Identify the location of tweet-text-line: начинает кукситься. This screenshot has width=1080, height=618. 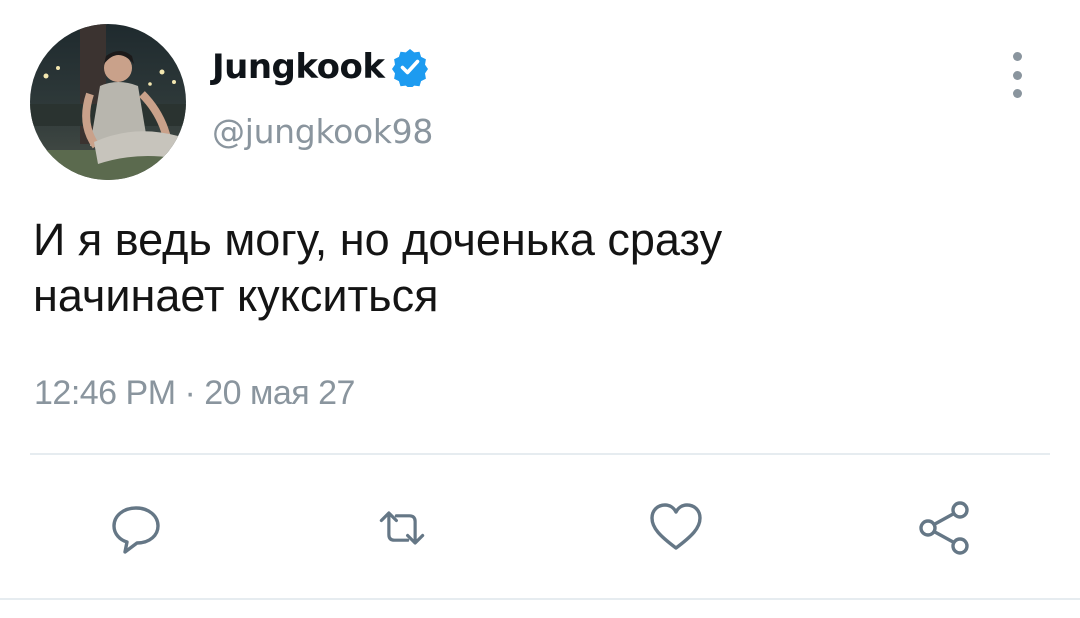
(236, 295).